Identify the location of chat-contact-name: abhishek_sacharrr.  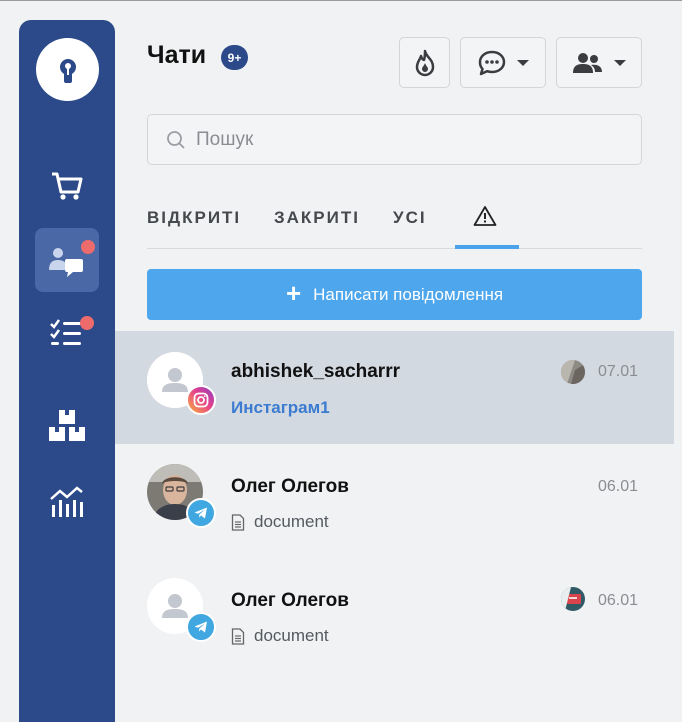
(315, 371).